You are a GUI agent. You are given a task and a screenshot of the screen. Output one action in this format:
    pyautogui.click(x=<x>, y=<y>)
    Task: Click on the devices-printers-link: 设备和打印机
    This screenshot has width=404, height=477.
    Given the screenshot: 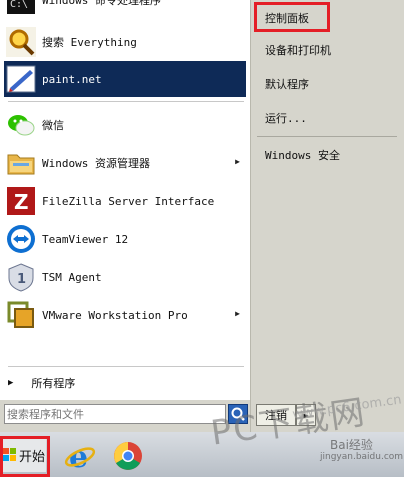 What is the action you would take?
    pyautogui.click(x=331, y=50)
    